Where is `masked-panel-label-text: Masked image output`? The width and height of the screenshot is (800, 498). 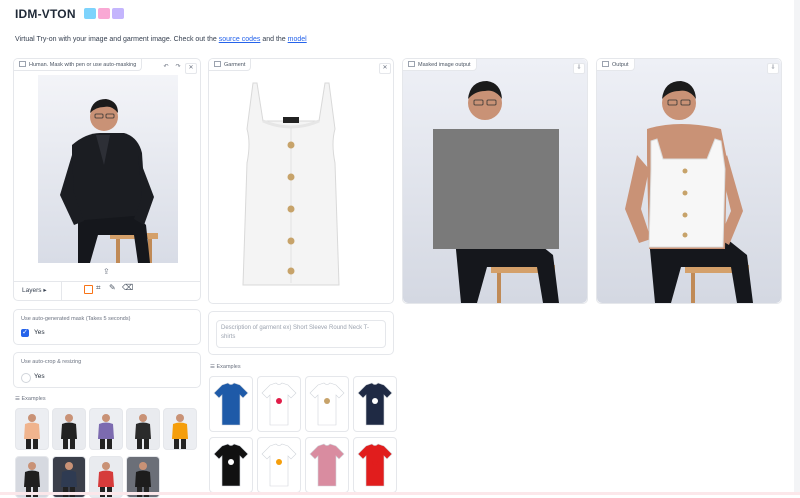 masked-panel-label-text: Masked image output is located at coordinates (444, 65).